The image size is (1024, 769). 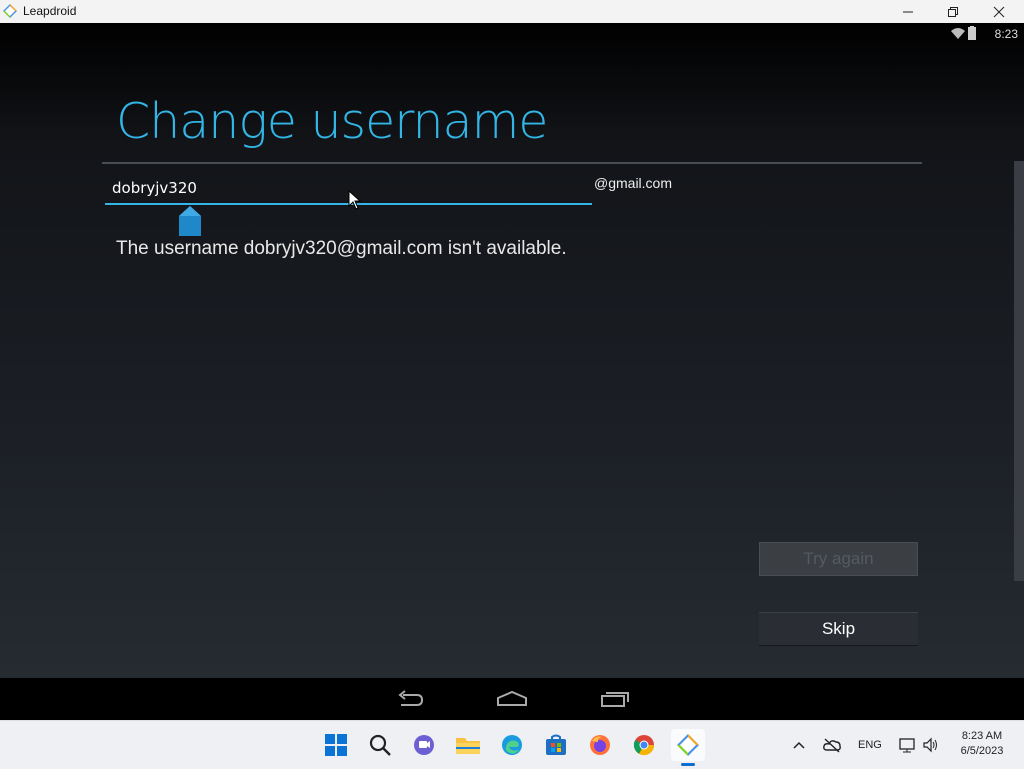 I want to click on home-button, so click(x=512, y=699).